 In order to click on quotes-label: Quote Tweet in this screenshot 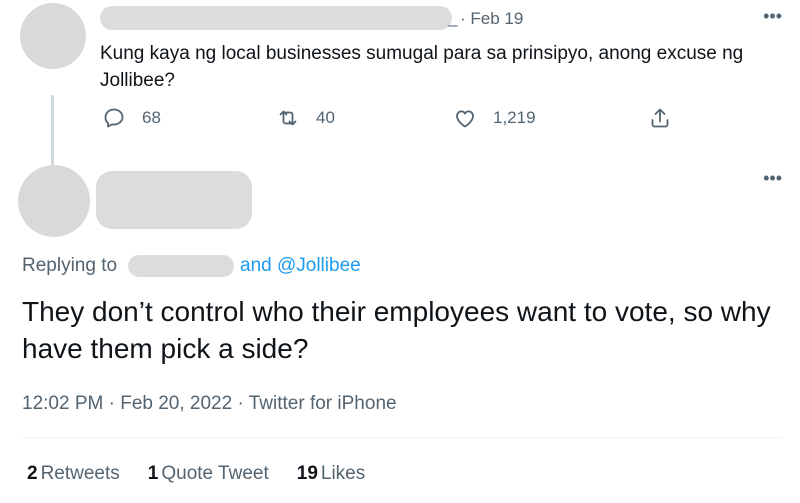, I will do `click(215, 473)`.